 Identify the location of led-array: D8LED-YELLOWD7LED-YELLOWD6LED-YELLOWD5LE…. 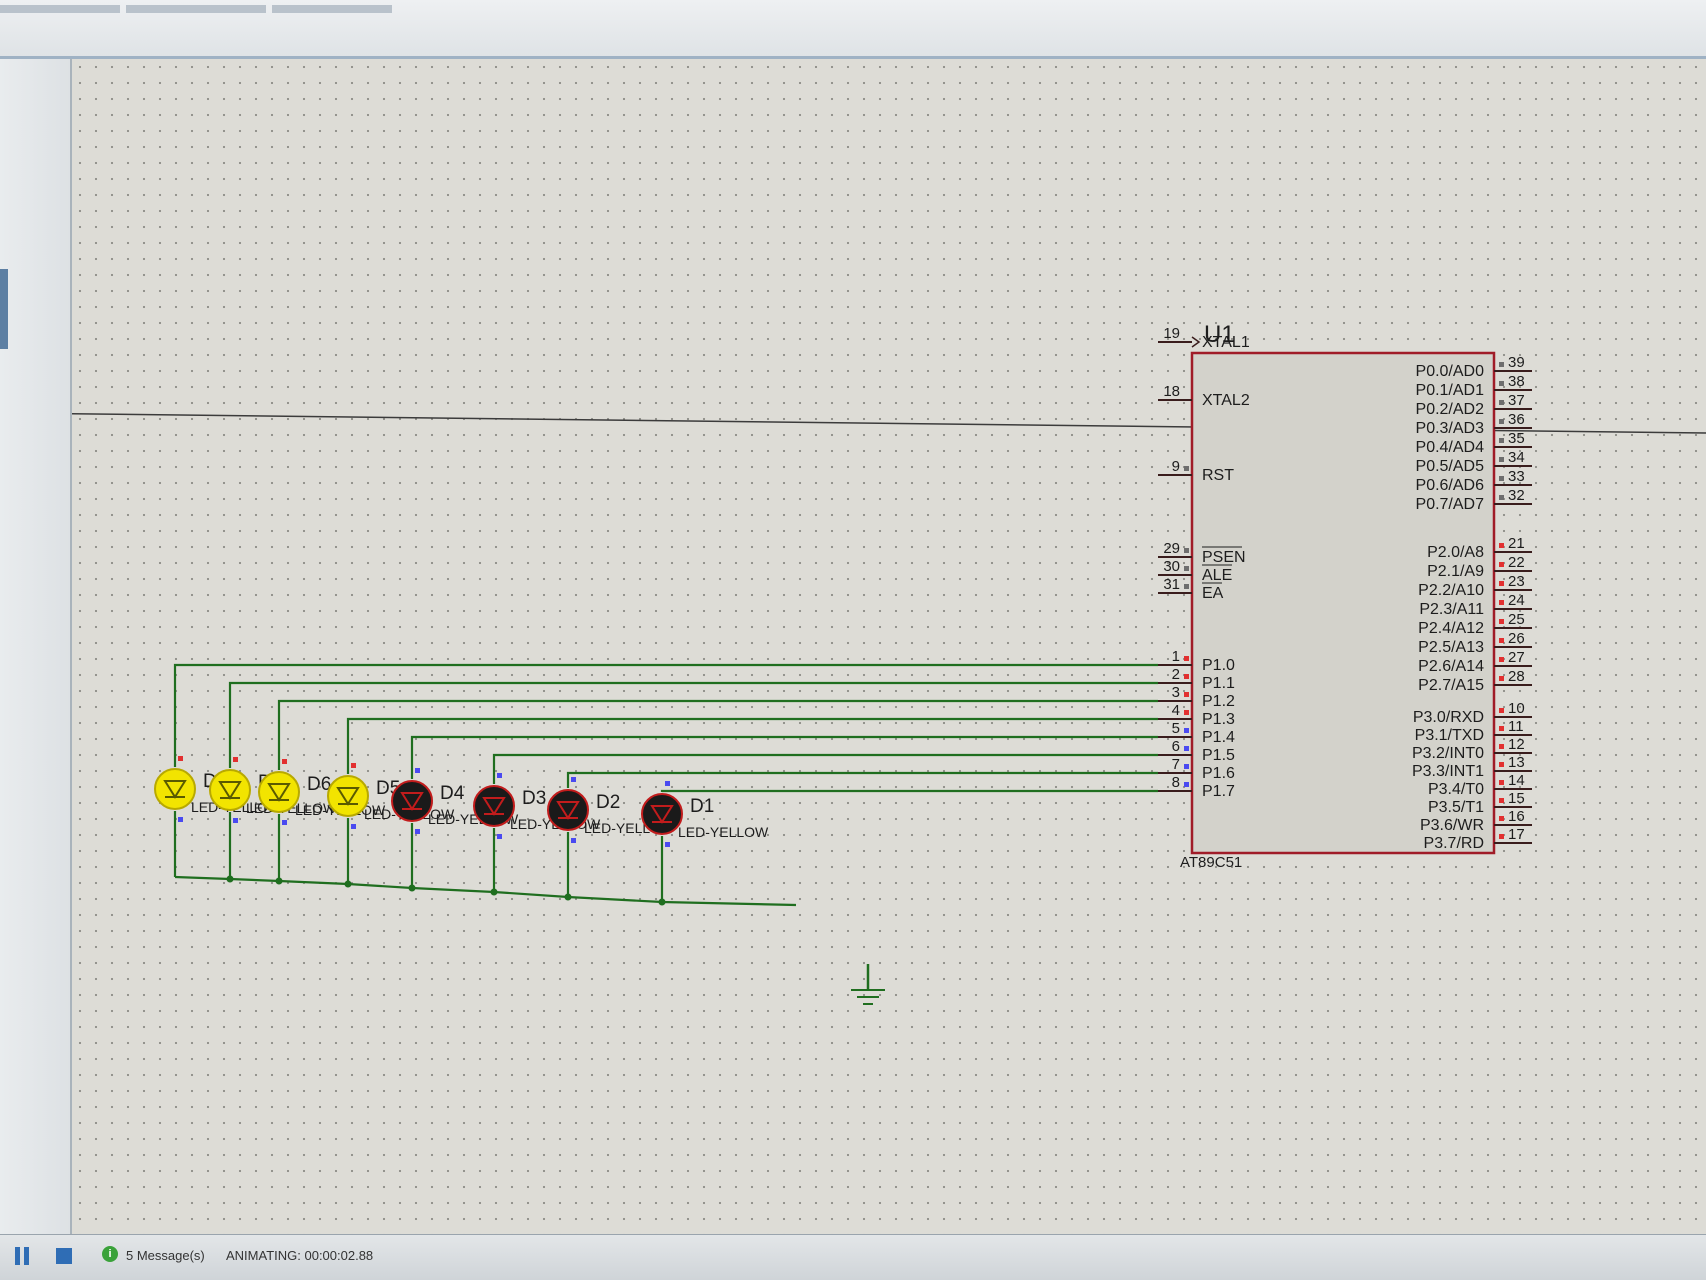
(461, 801).